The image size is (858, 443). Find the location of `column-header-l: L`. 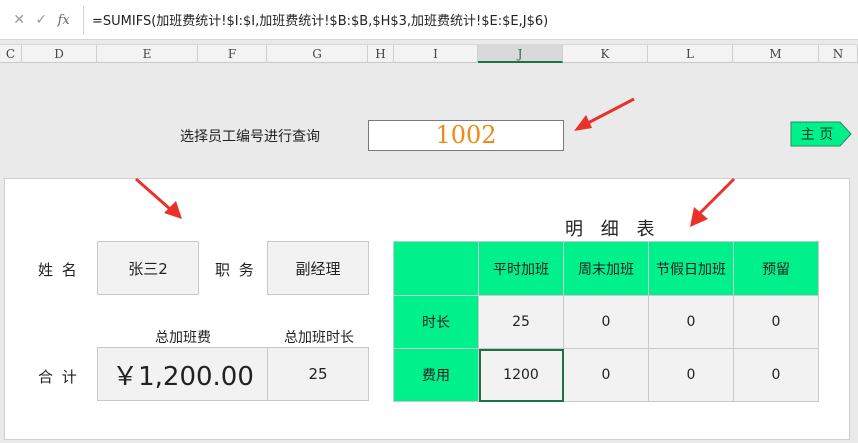

column-header-l: L is located at coordinates (690, 54).